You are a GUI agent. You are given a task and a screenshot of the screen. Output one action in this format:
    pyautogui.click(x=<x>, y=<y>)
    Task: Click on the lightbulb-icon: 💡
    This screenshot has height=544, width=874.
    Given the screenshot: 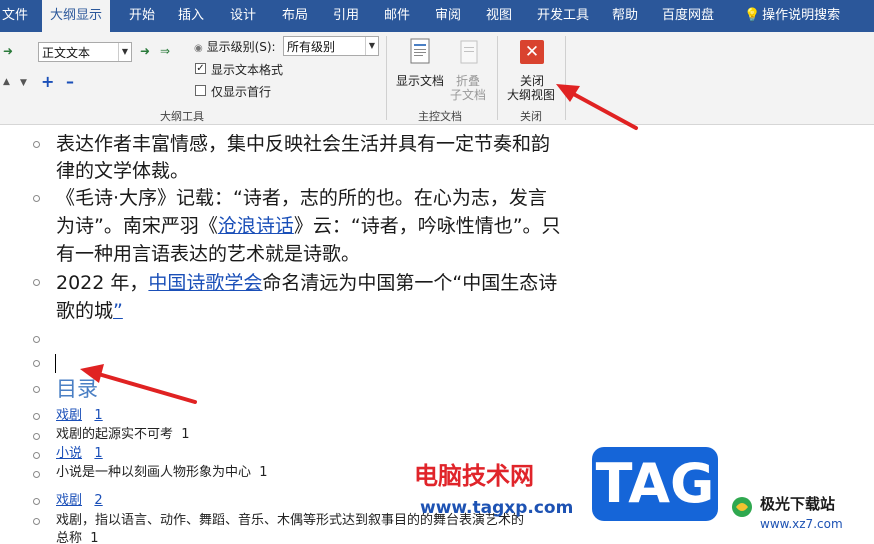 What is the action you would take?
    pyautogui.click(x=752, y=15)
    